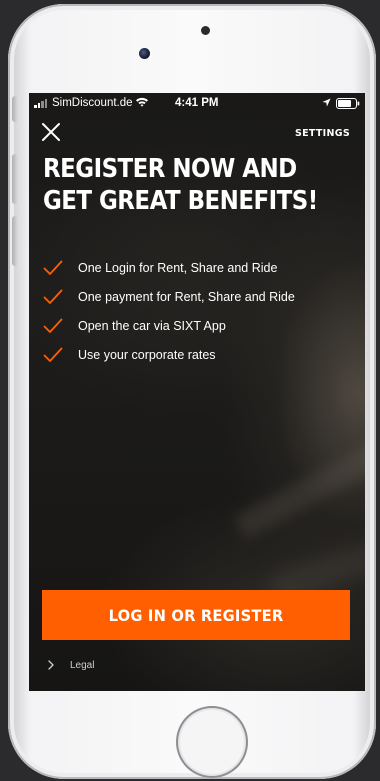 The height and width of the screenshot is (781, 380). I want to click on status-time: 4:41 PM, so click(197, 103).